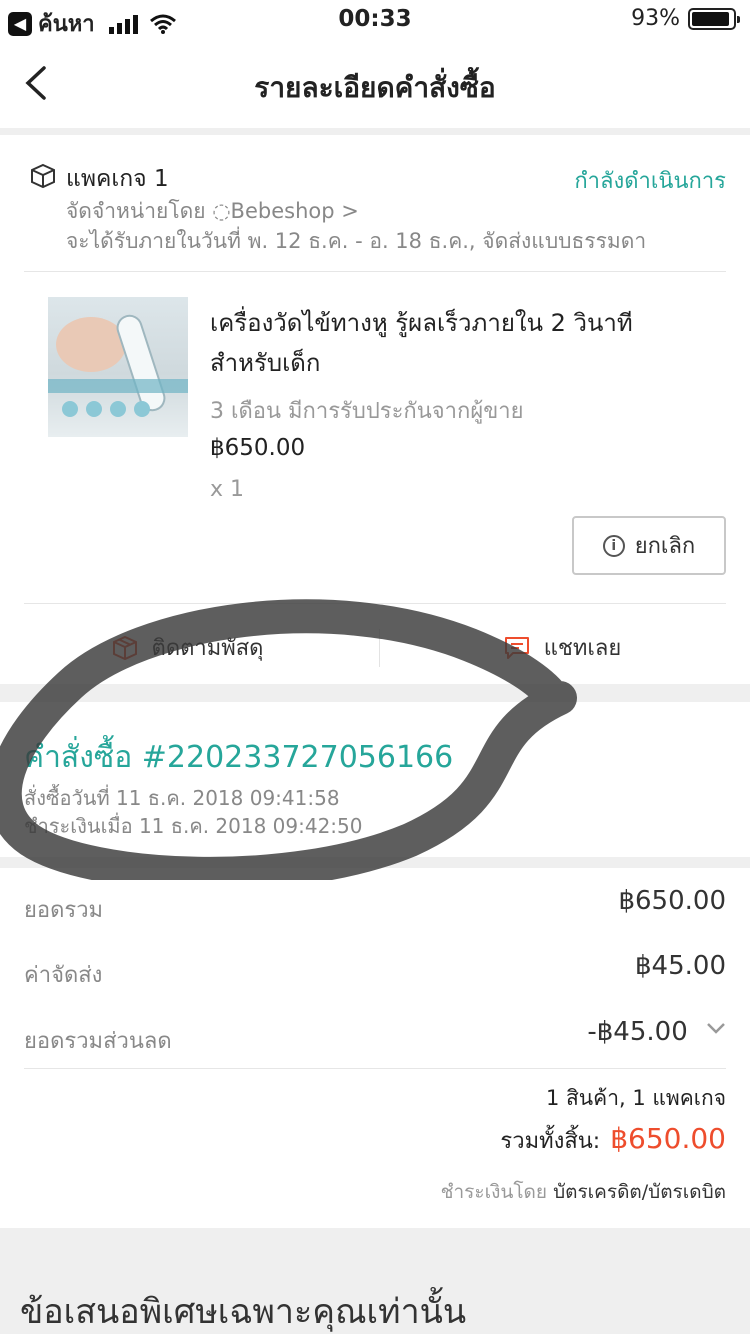  What do you see at coordinates (375, 21) in the screenshot?
I see `status-bar: ◀ ค้นหา 00:33 93%` at bounding box center [375, 21].